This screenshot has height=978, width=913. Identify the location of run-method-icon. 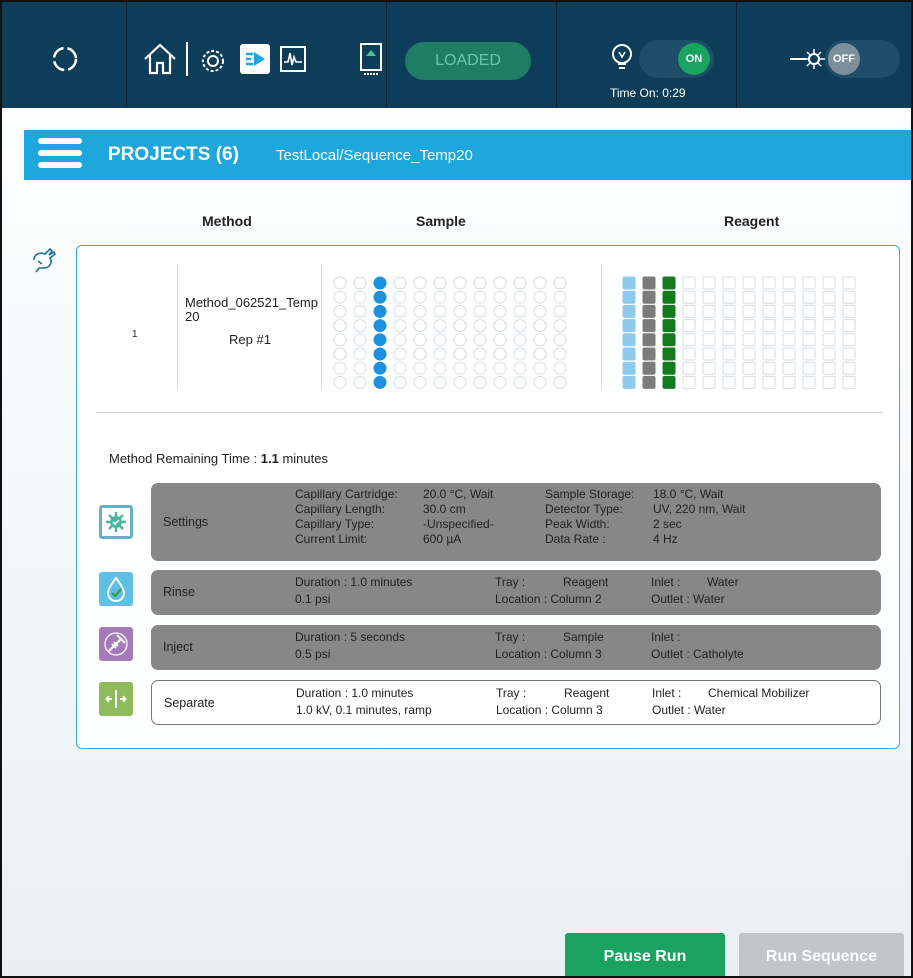
(255, 59).